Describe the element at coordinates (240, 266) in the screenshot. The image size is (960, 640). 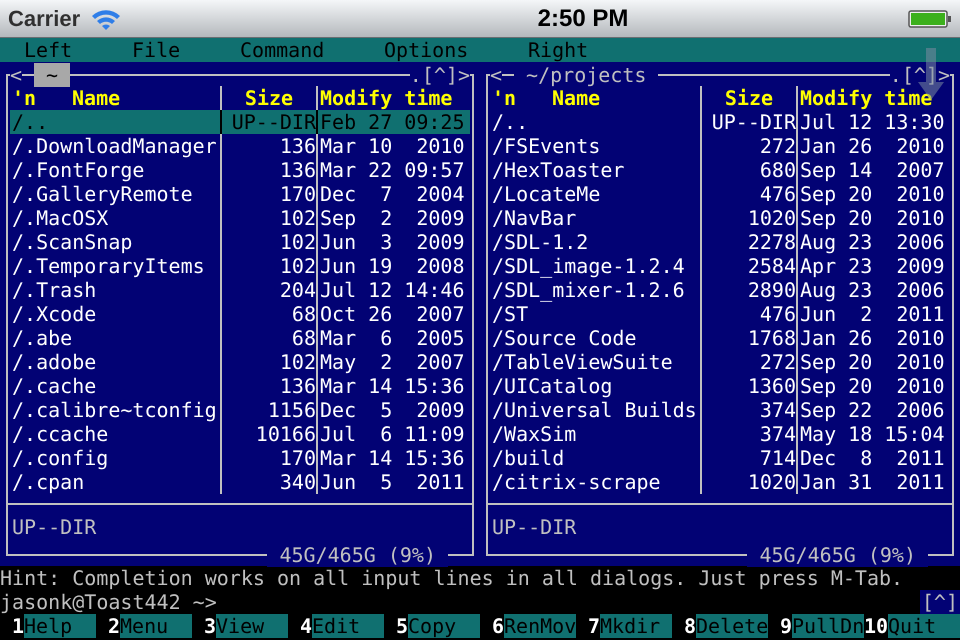
I see `file-row: /.TemporaryItems 102 Jun 19 2008` at that location.